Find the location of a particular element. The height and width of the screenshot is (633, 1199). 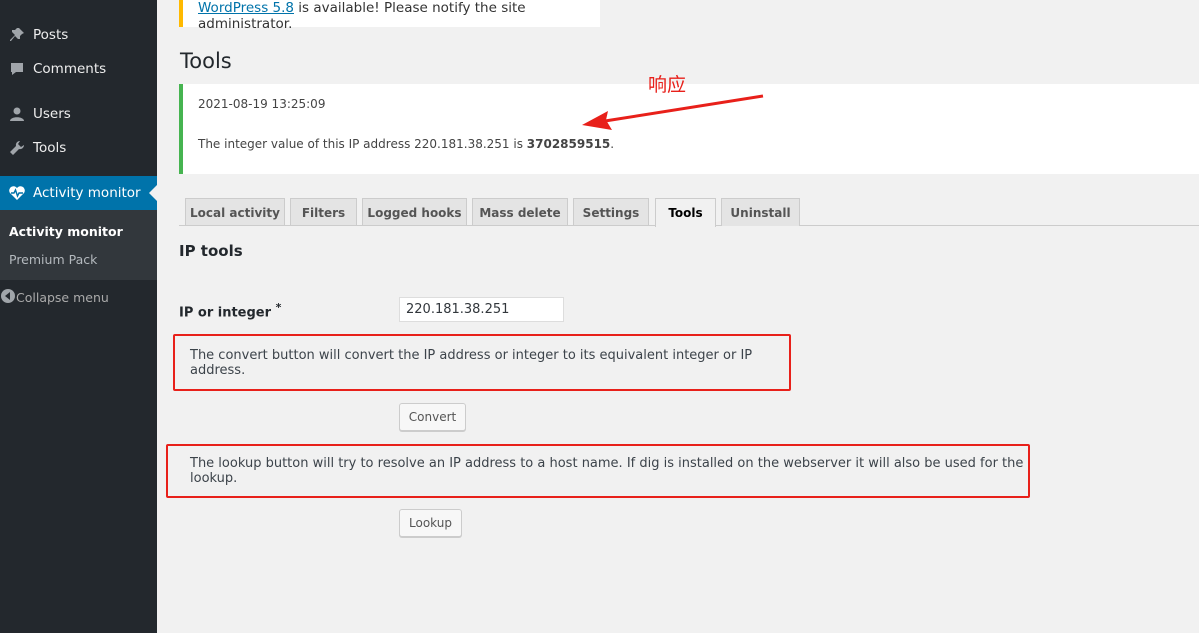

sidebar-item-tools: Tools is located at coordinates (78, 148).